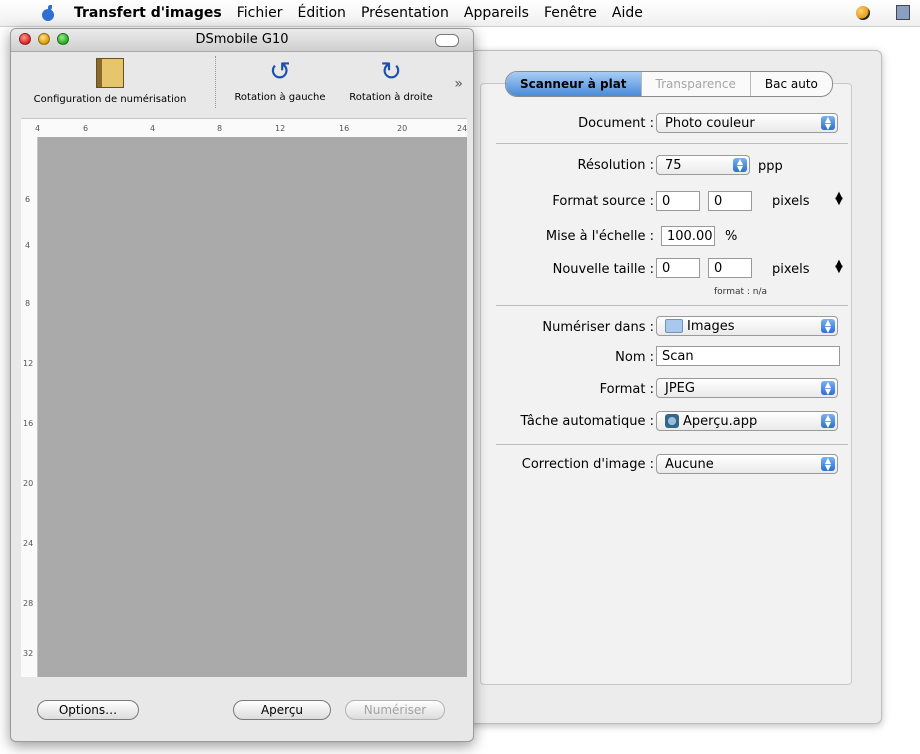 The height and width of the screenshot is (754, 920). Describe the element at coordinates (695, 84) in the screenshot. I see `tab-transparency: Transparence` at that location.